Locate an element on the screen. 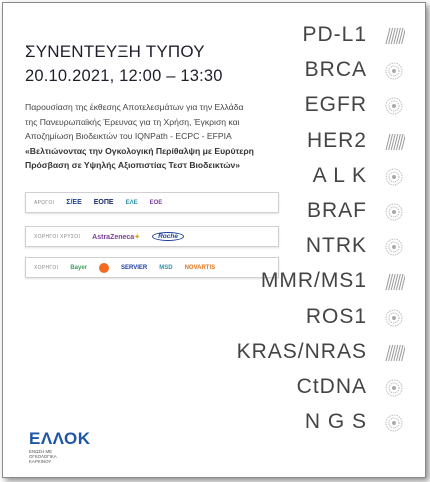  org-subtitle: ΕΝΩΣΗ ΜΕ ΟΓΚΟΛΟΓΙΚΑ ΚΑΡΚΙΝΟΥ is located at coordinates (54, 457).